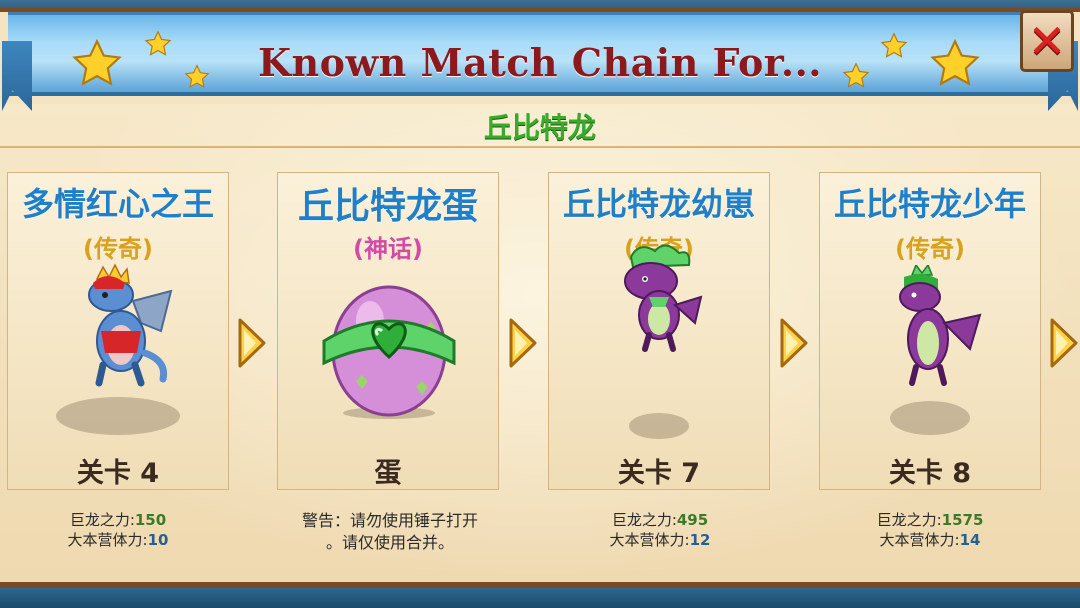  What do you see at coordinates (659, 473) in the screenshot?
I see `card-level: 关卡 7` at bounding box center [659, 473].